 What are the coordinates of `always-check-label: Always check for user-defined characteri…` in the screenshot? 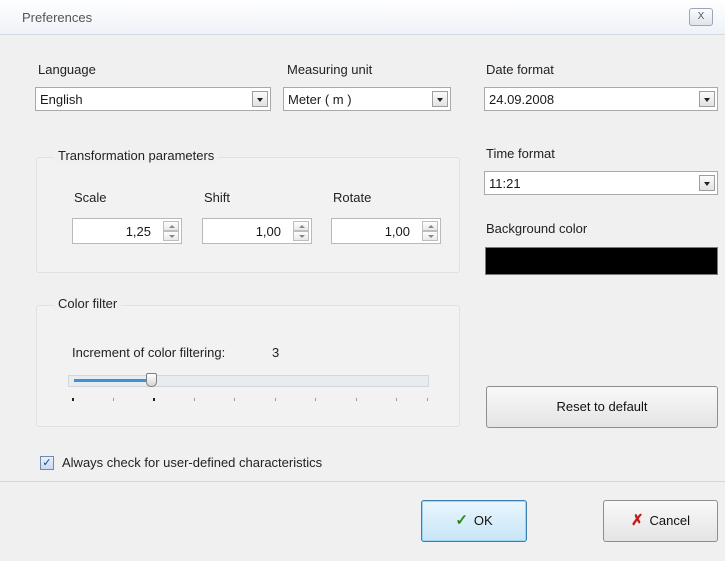 It's located at (192, 462).